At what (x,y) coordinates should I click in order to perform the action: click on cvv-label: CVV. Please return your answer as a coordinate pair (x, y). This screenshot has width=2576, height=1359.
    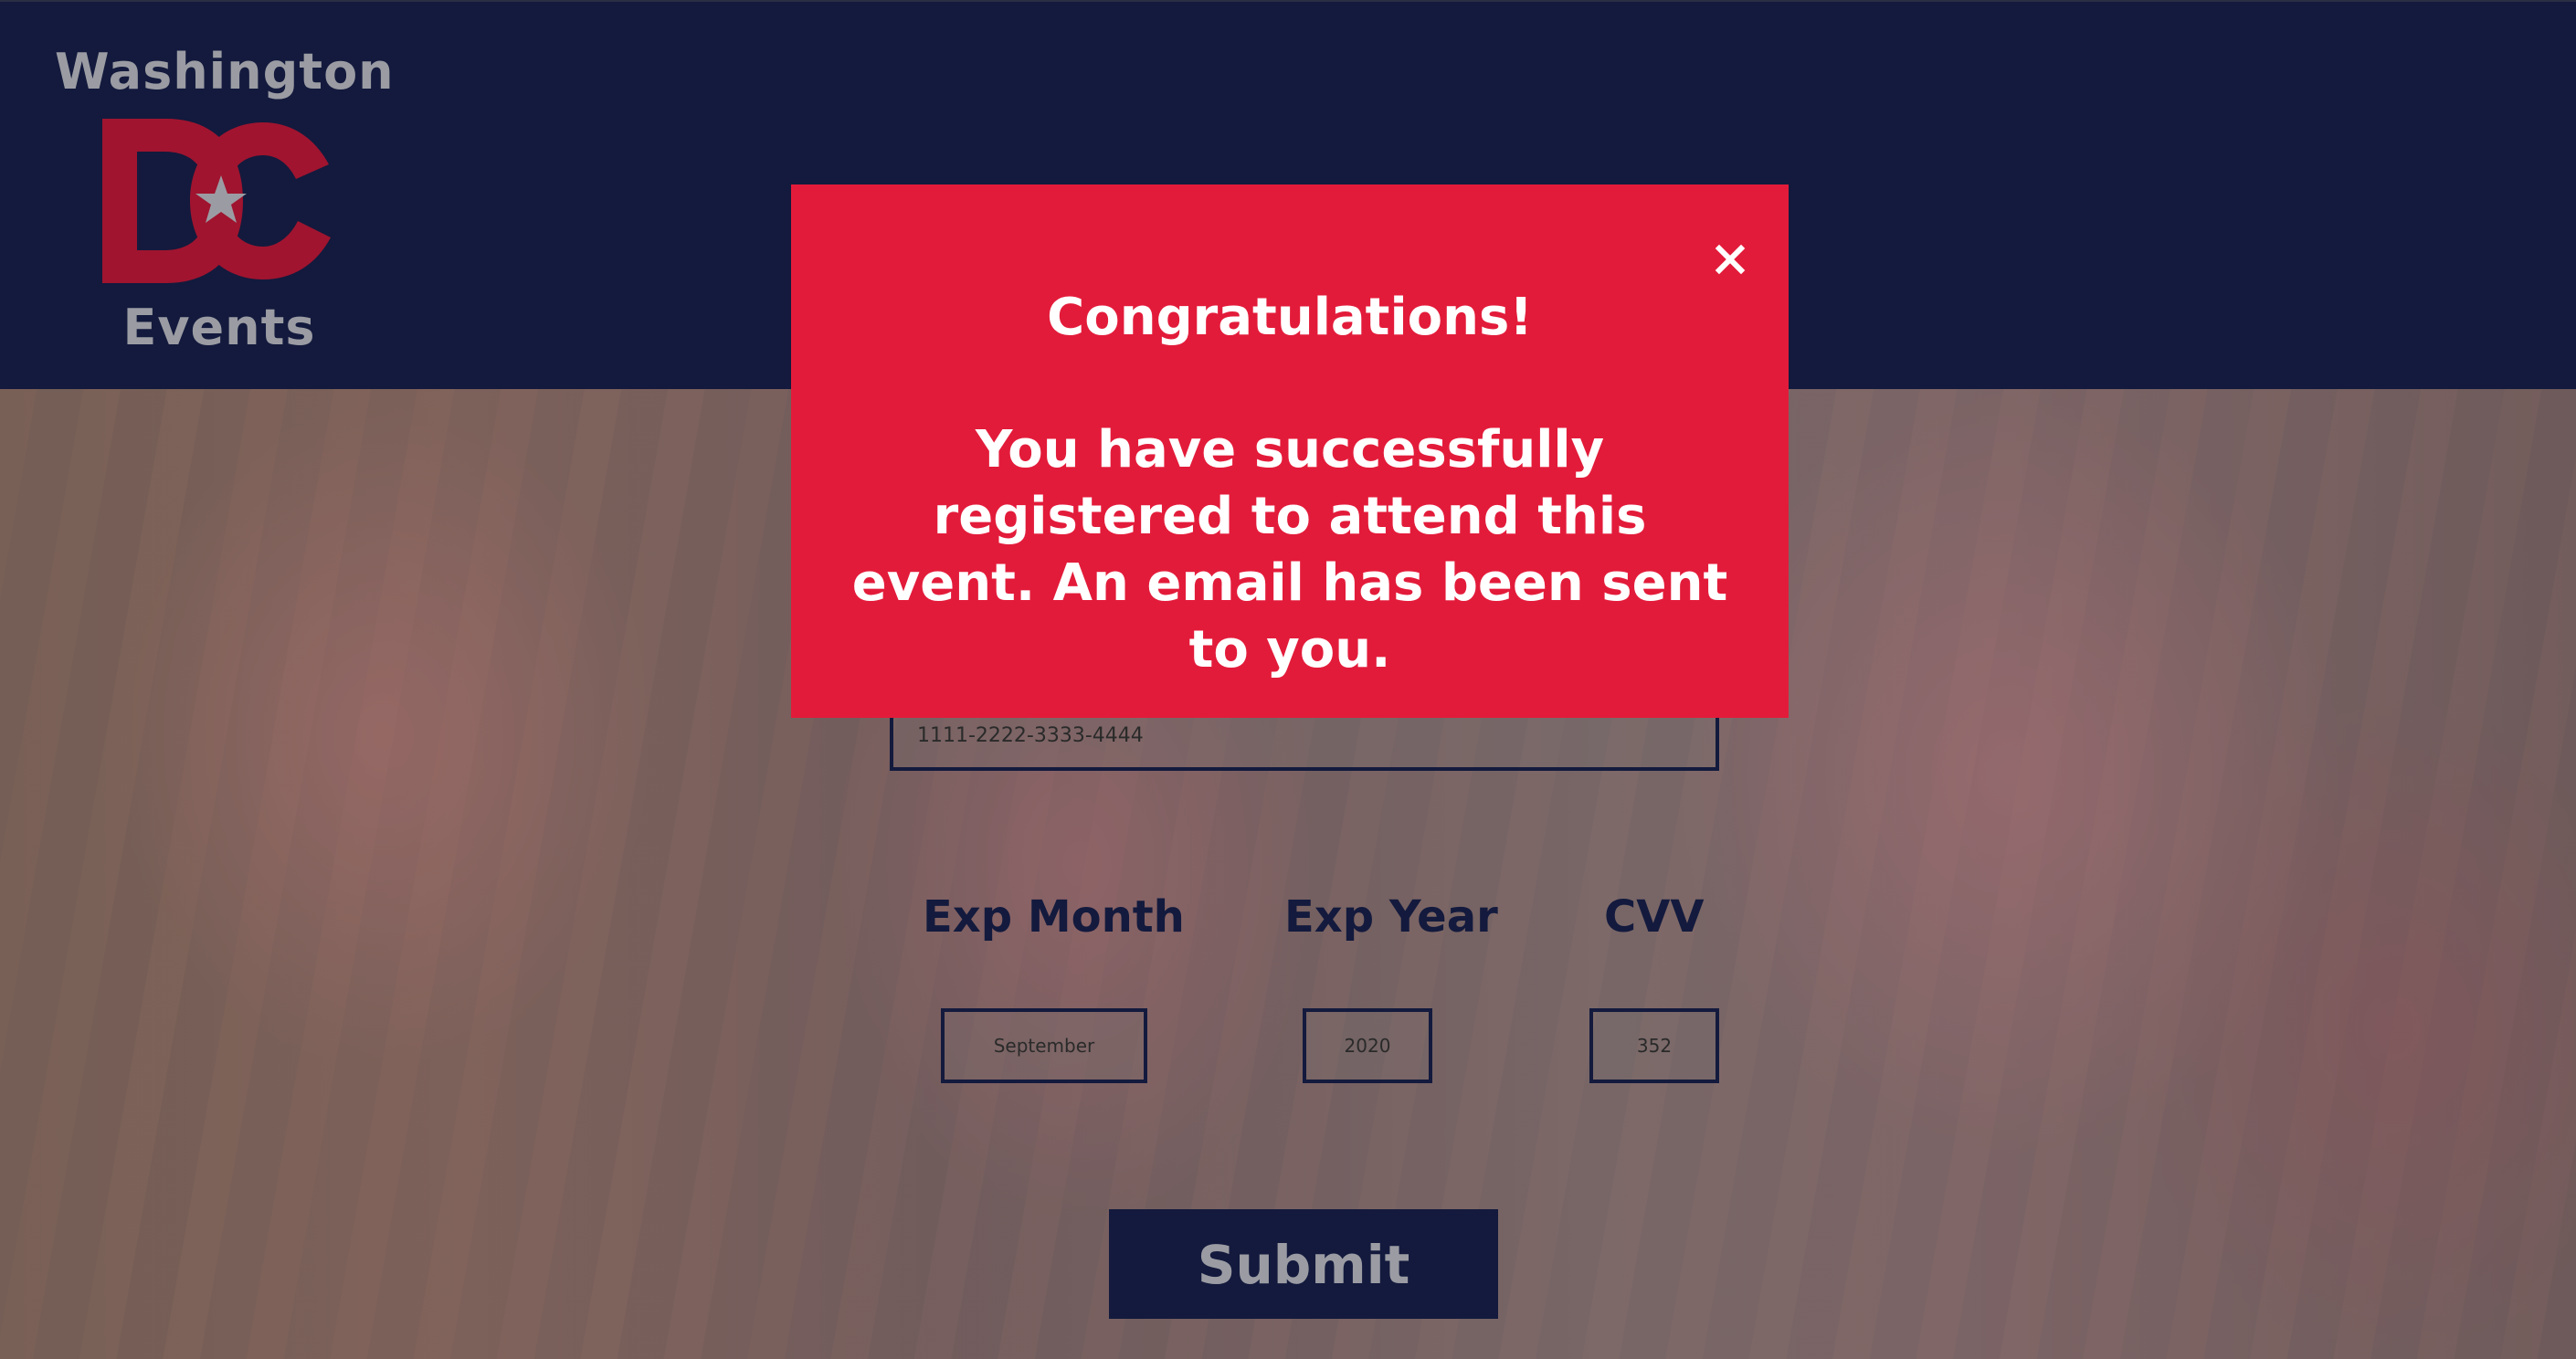
    Looking at the image, I should click on (1654, 917).